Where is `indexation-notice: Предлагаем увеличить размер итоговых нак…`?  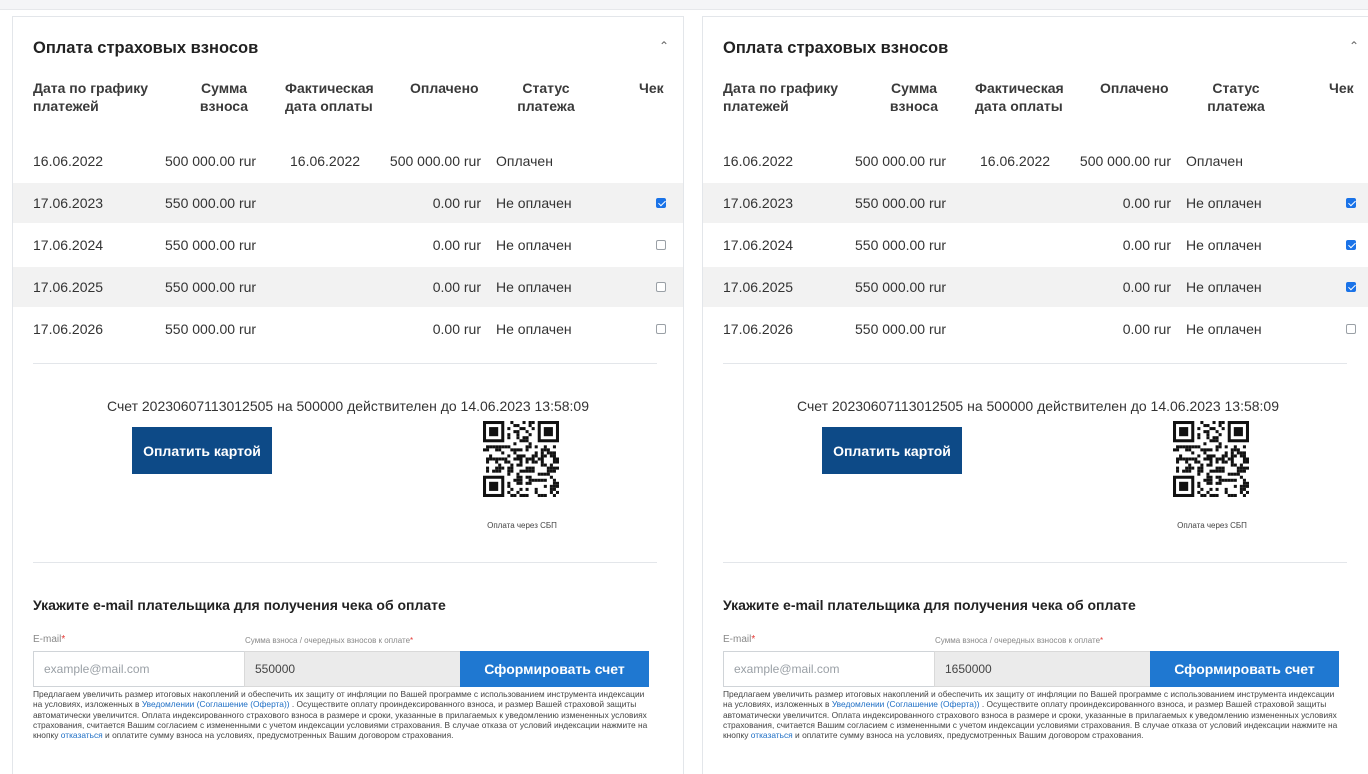 indexation-notice: Предлагаем увеличить размер итоговых нак… is located at coordinates (1033, 714).